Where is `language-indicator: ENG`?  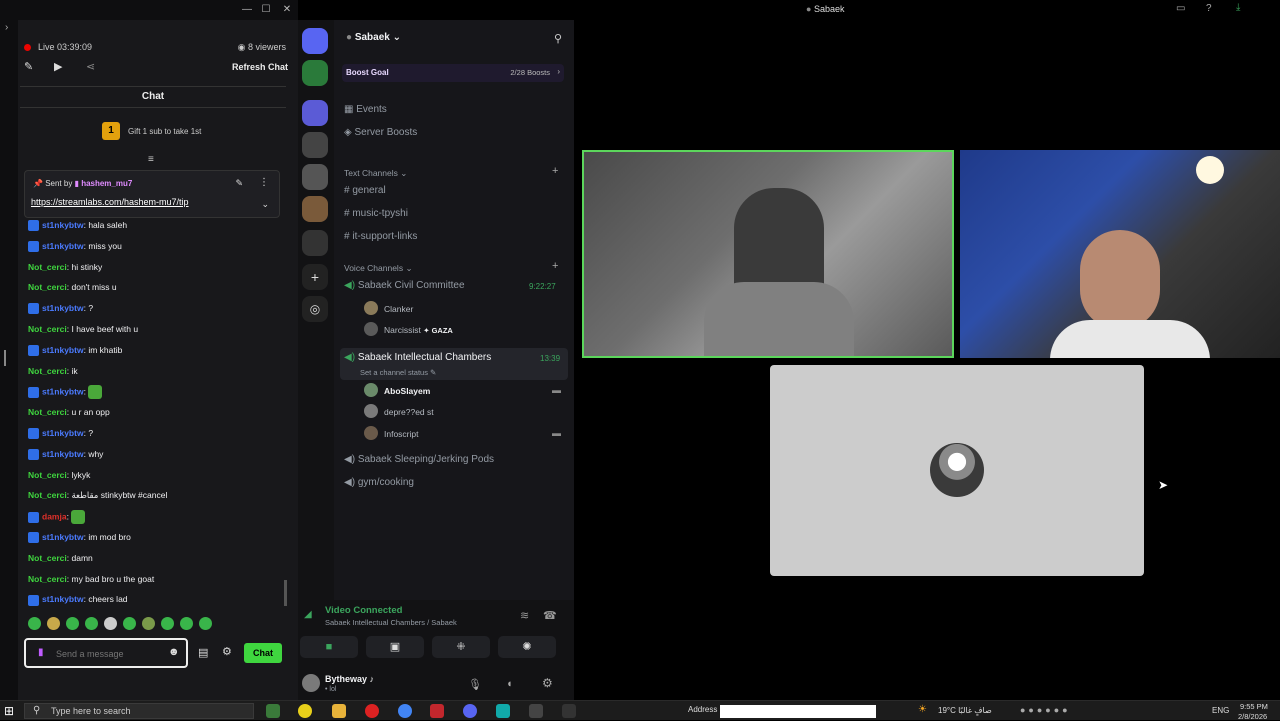 language-indicator: ENG is located at coordinates (1220, 710).